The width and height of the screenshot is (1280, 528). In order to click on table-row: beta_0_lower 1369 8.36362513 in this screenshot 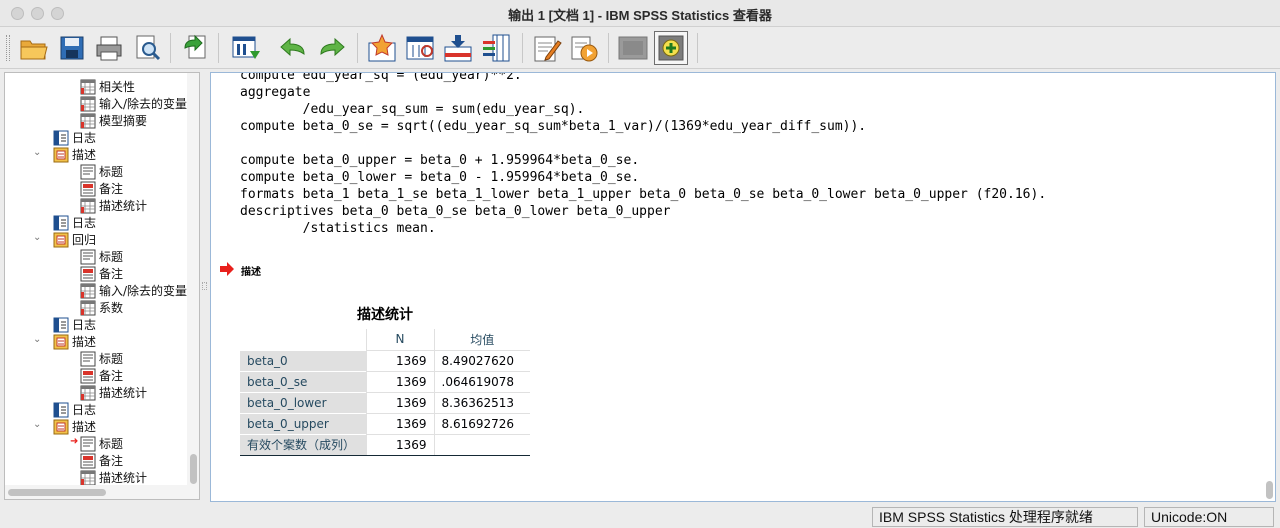, I will do `click(385, 402)`.